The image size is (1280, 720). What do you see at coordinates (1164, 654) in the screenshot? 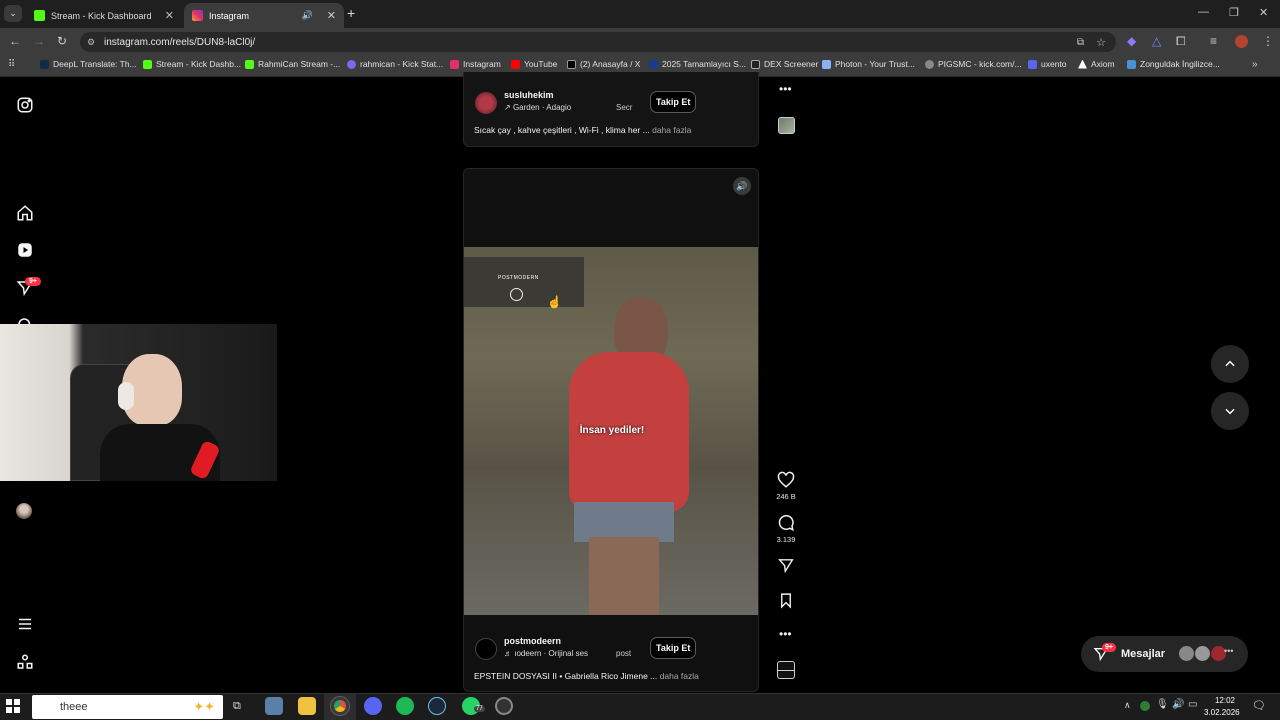
I see `messages-button: 9+ Mesajlar •••` at bounding box center [1164, 654].